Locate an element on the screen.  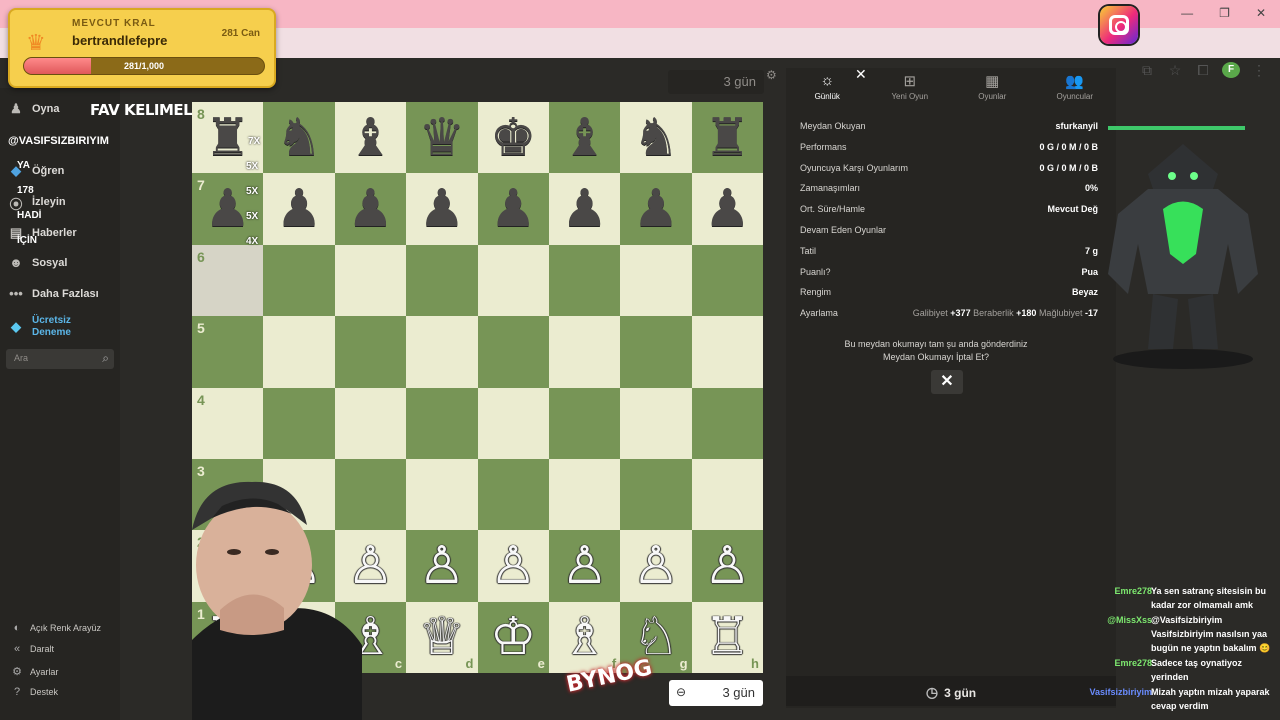
extensions-icon: ⧠ is located at coordinates (1203, 70).